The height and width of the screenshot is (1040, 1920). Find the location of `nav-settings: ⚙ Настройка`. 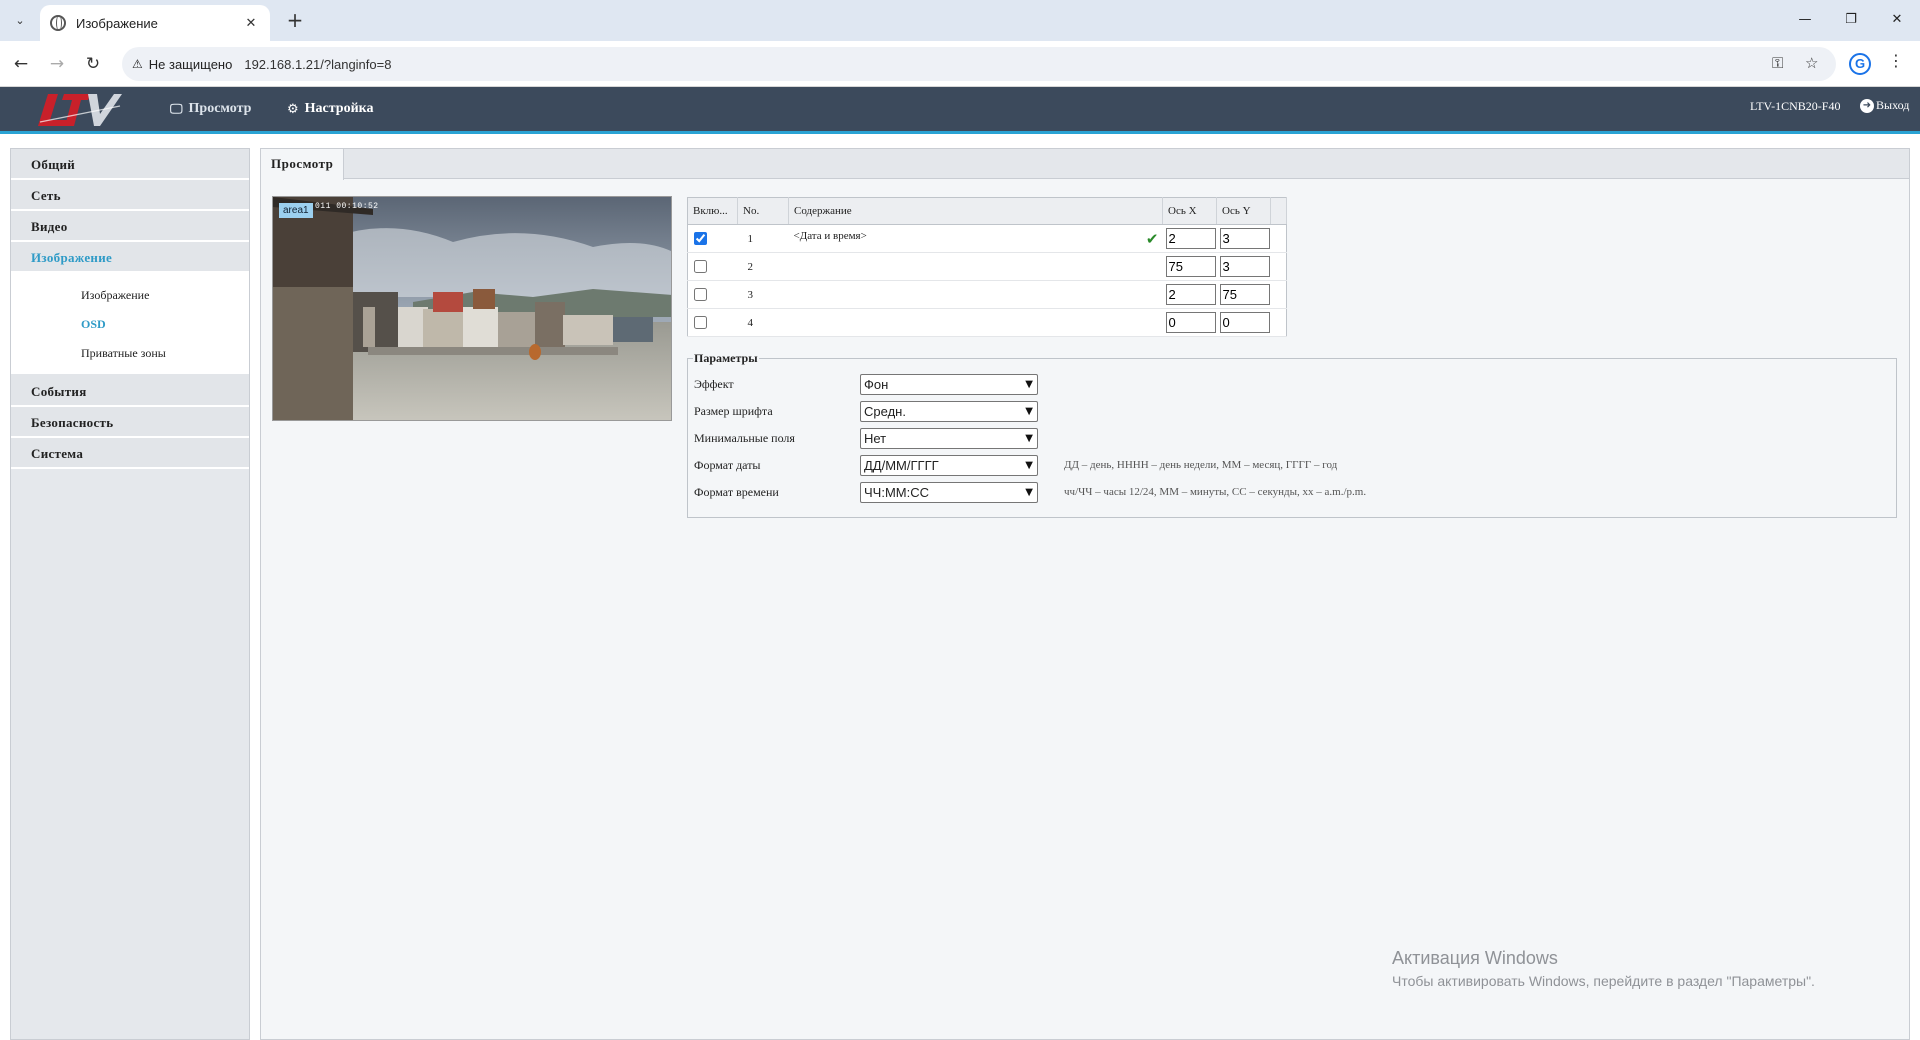

nav-settings: ⚙ Настройка is located at coordinates (330, 109).